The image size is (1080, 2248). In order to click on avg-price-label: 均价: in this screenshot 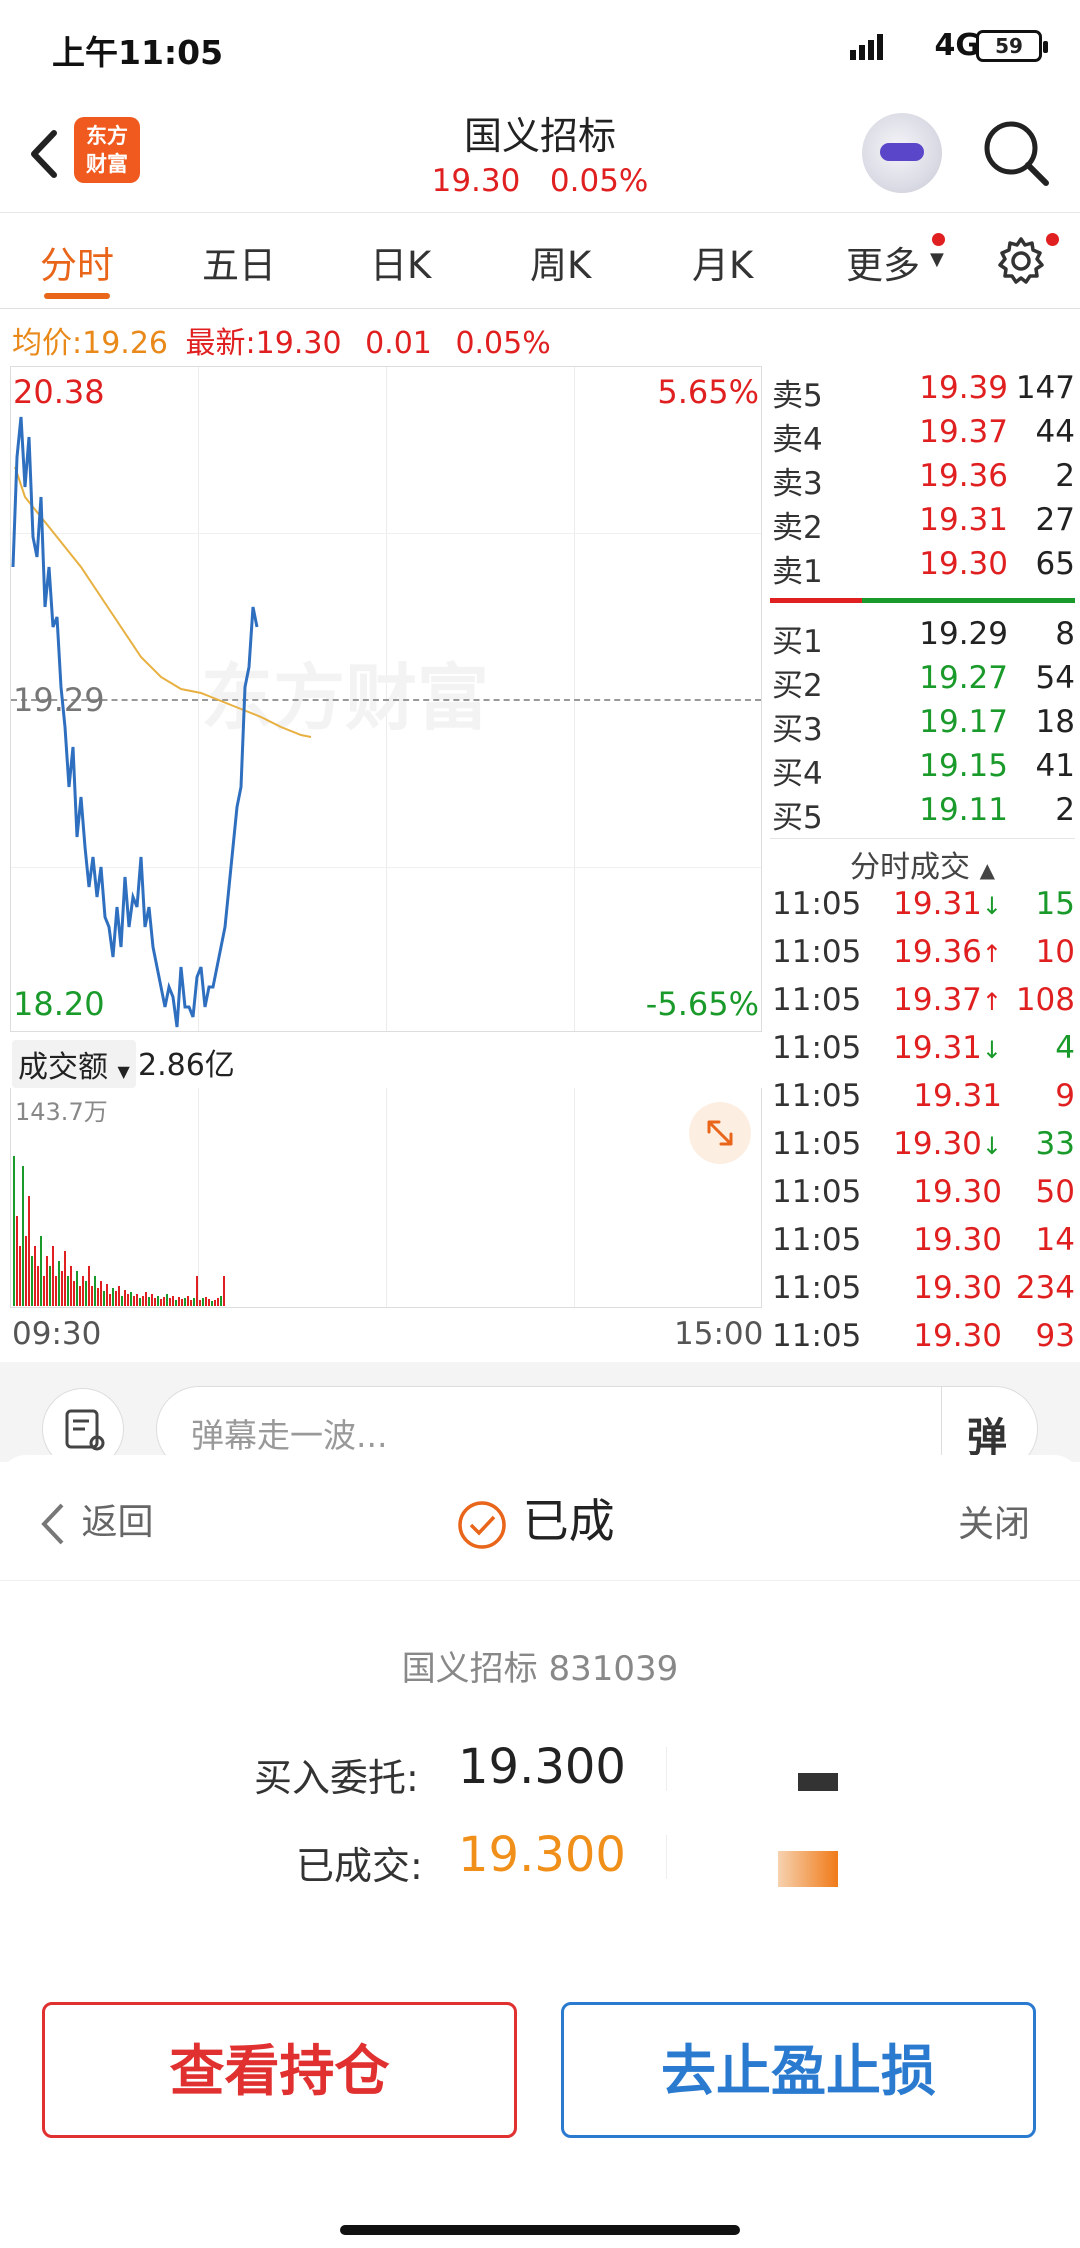, I will do `click(47, 343)`.